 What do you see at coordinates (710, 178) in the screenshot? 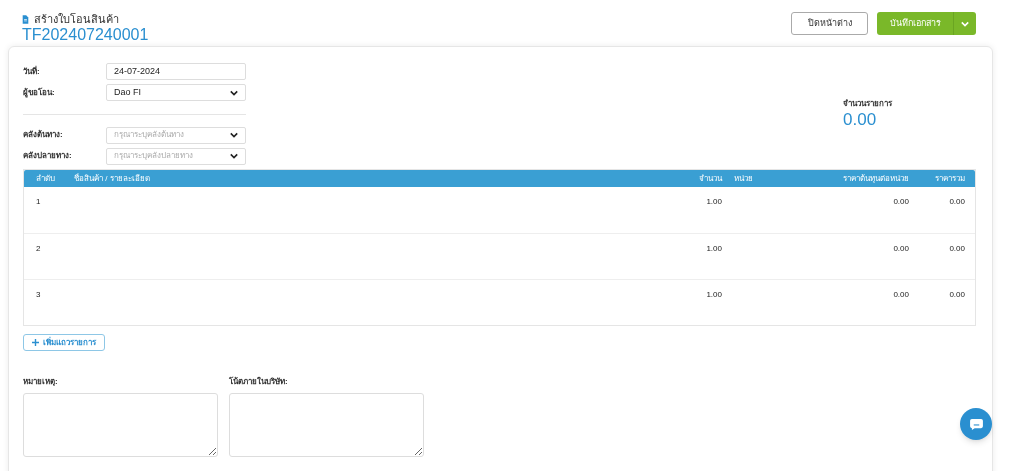
I see `column-header: จำนวน` at bounding box center [710, 178].